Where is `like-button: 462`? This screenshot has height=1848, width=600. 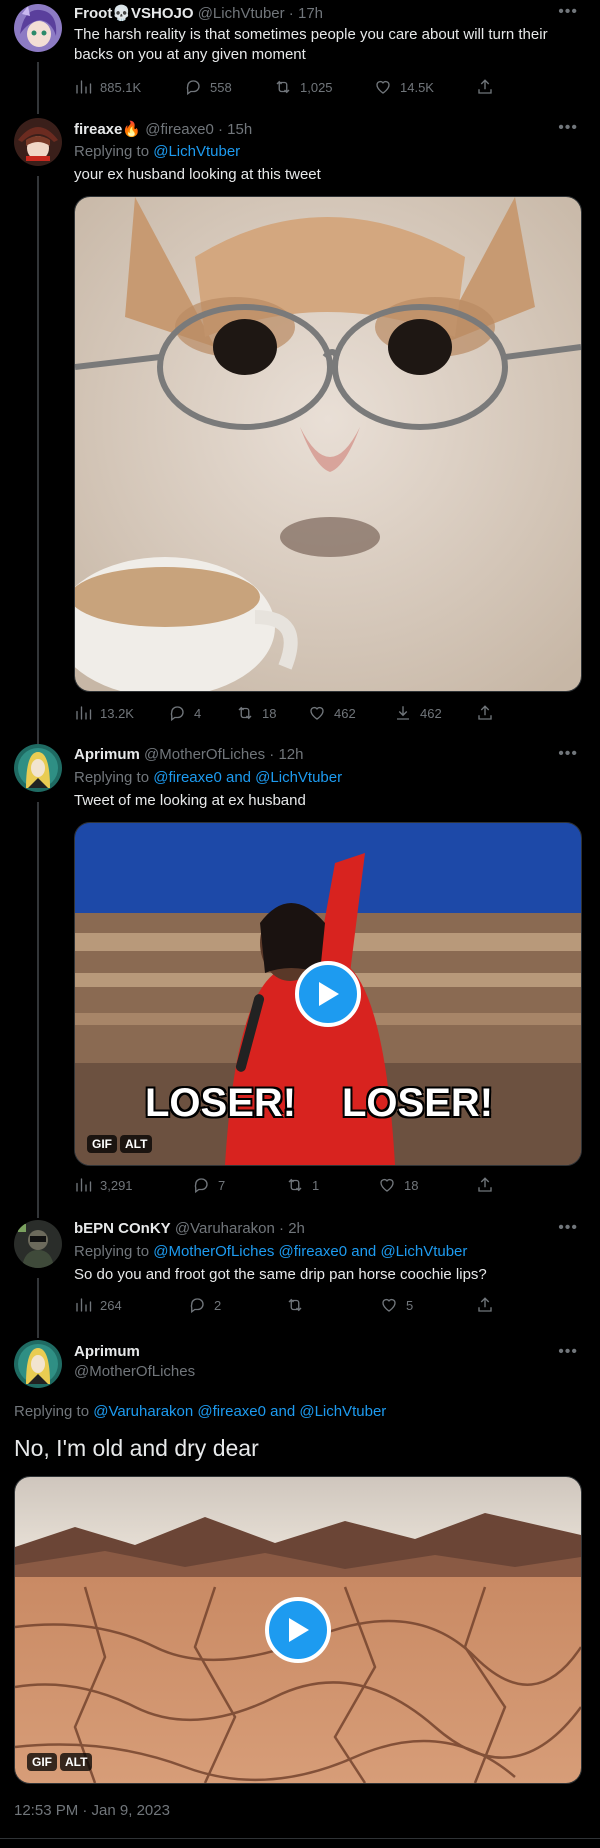 like-button: 462 is located at coordinates (332, 713).